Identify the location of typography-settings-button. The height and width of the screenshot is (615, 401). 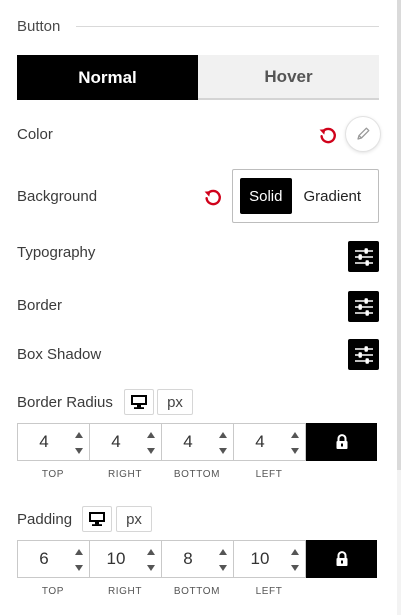
(363, 256).